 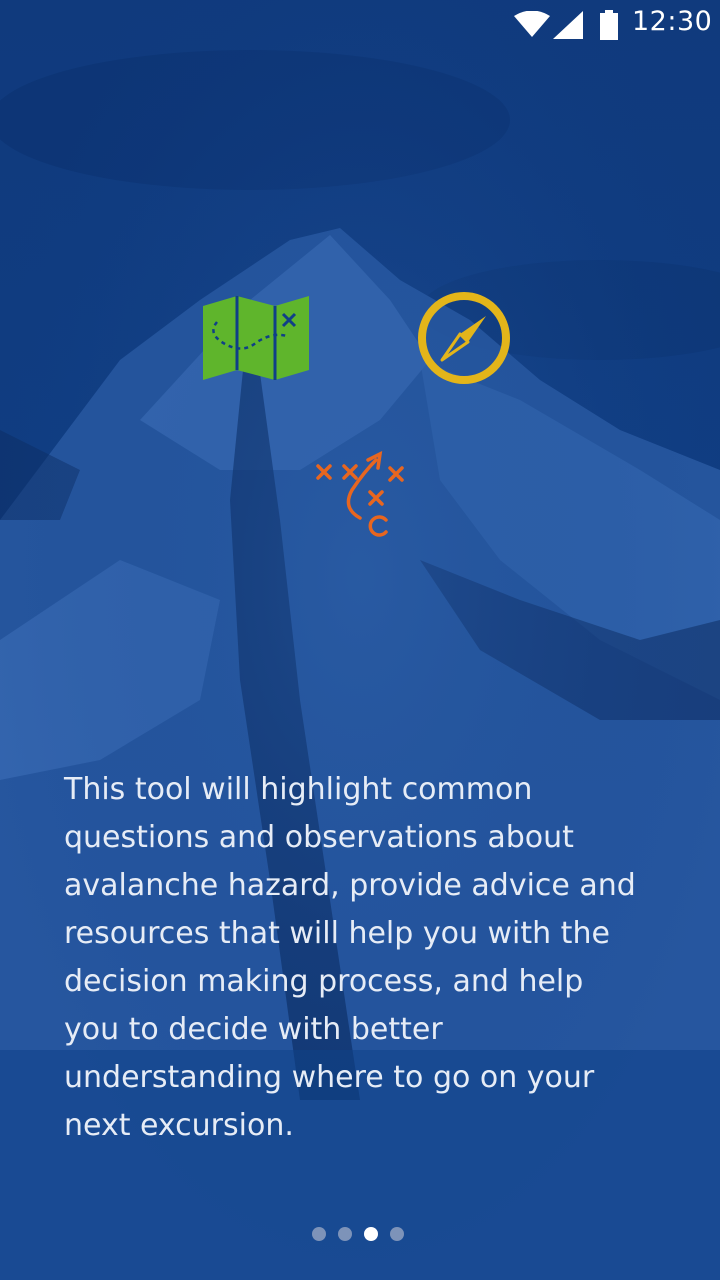 What do you see at coordinates (256, 338) in the screenshot?
I see `map-icon` at bounding box center [256, 338].